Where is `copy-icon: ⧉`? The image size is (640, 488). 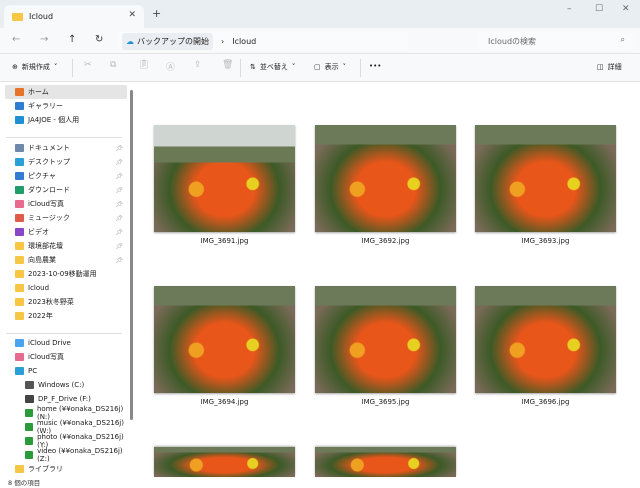
copy-icon: ⧉ is located at coordinates (113, 65).